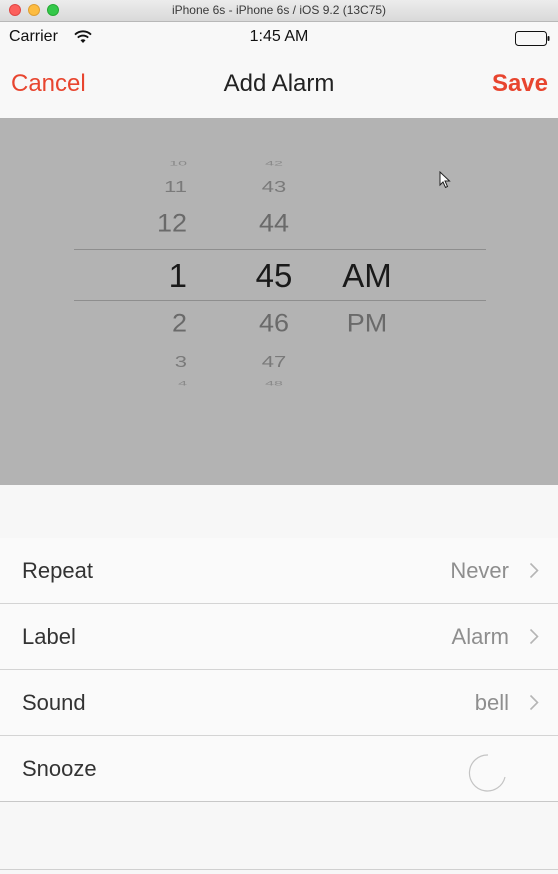 This screenshot has height=874, width=558. What do you see at coordinates (279, 703) in the screenshot?
I see `sound-row: Sound bell` at bounding box center [279, 703].